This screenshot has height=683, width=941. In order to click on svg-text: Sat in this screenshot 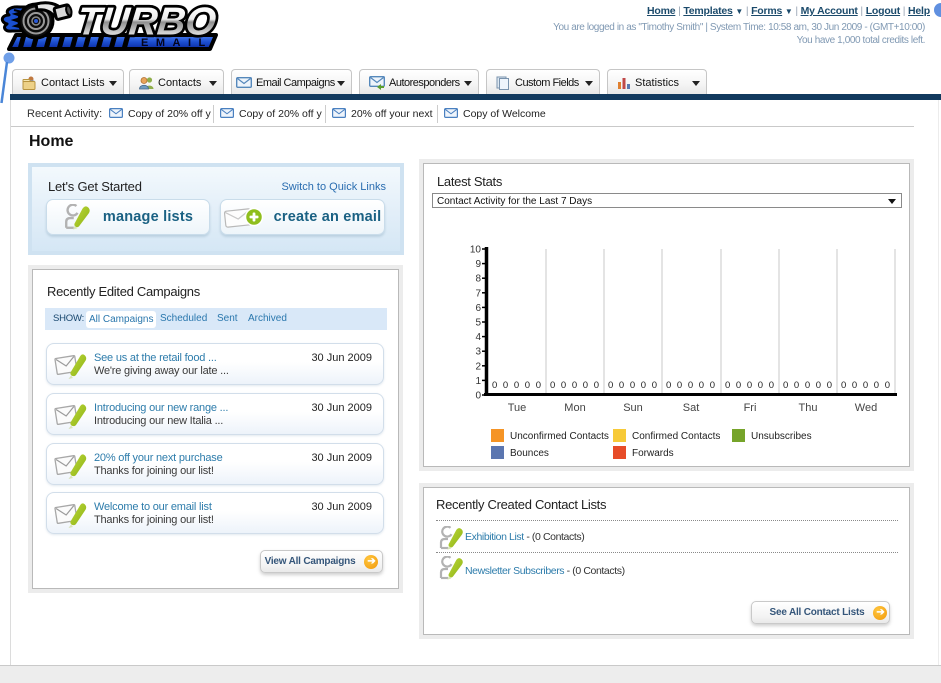, I will do `click(690, 408)`.